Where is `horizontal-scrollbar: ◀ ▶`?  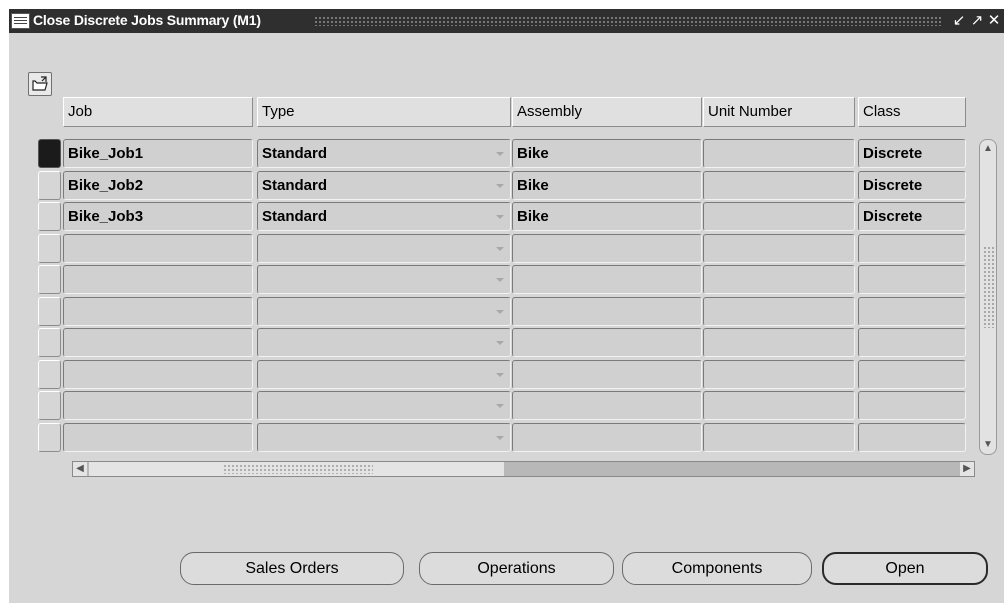 horizontal-scrollbar: ◀ ▶ is located at coordinates (523, 469).